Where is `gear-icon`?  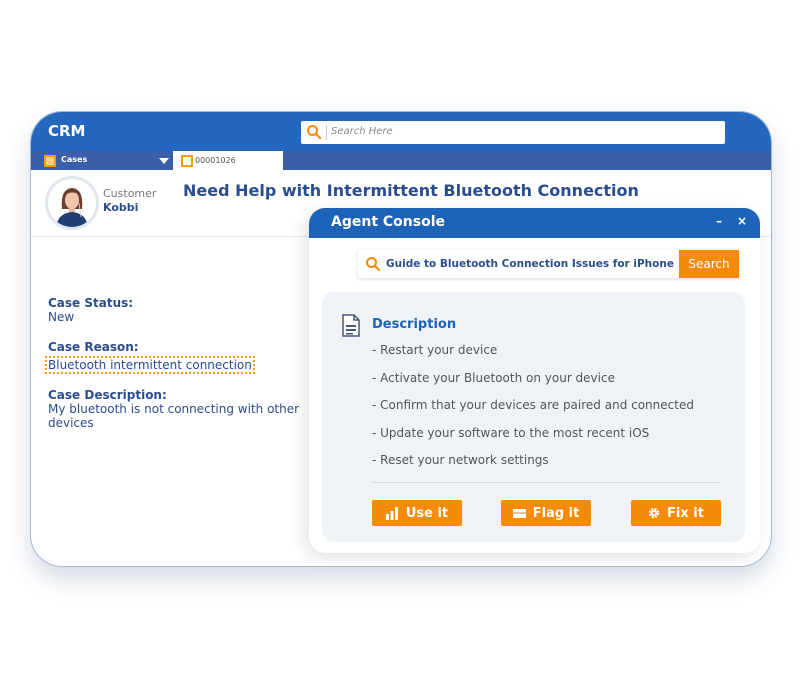
gear-icon is located at coordinates (654, 513).